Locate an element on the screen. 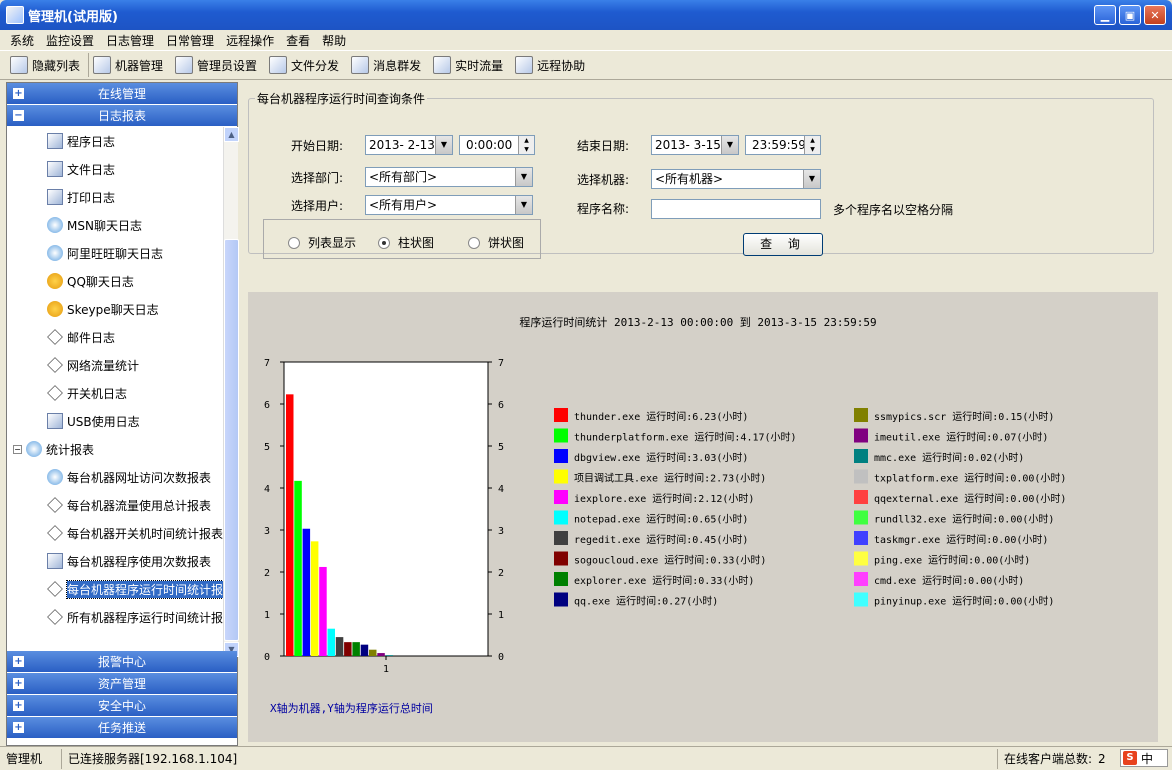 This screenshot has width=1172, height=770. file-distribution-button: 文件分发 is located at coordinates (306, 65).